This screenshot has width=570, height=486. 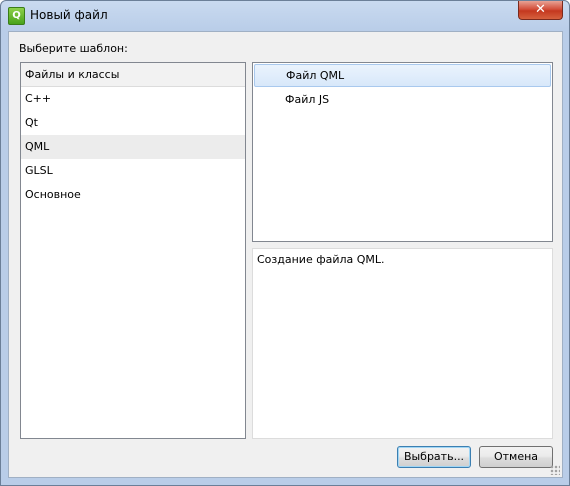 I want to click on close-icon: ✕, so click(x=540, y=9).